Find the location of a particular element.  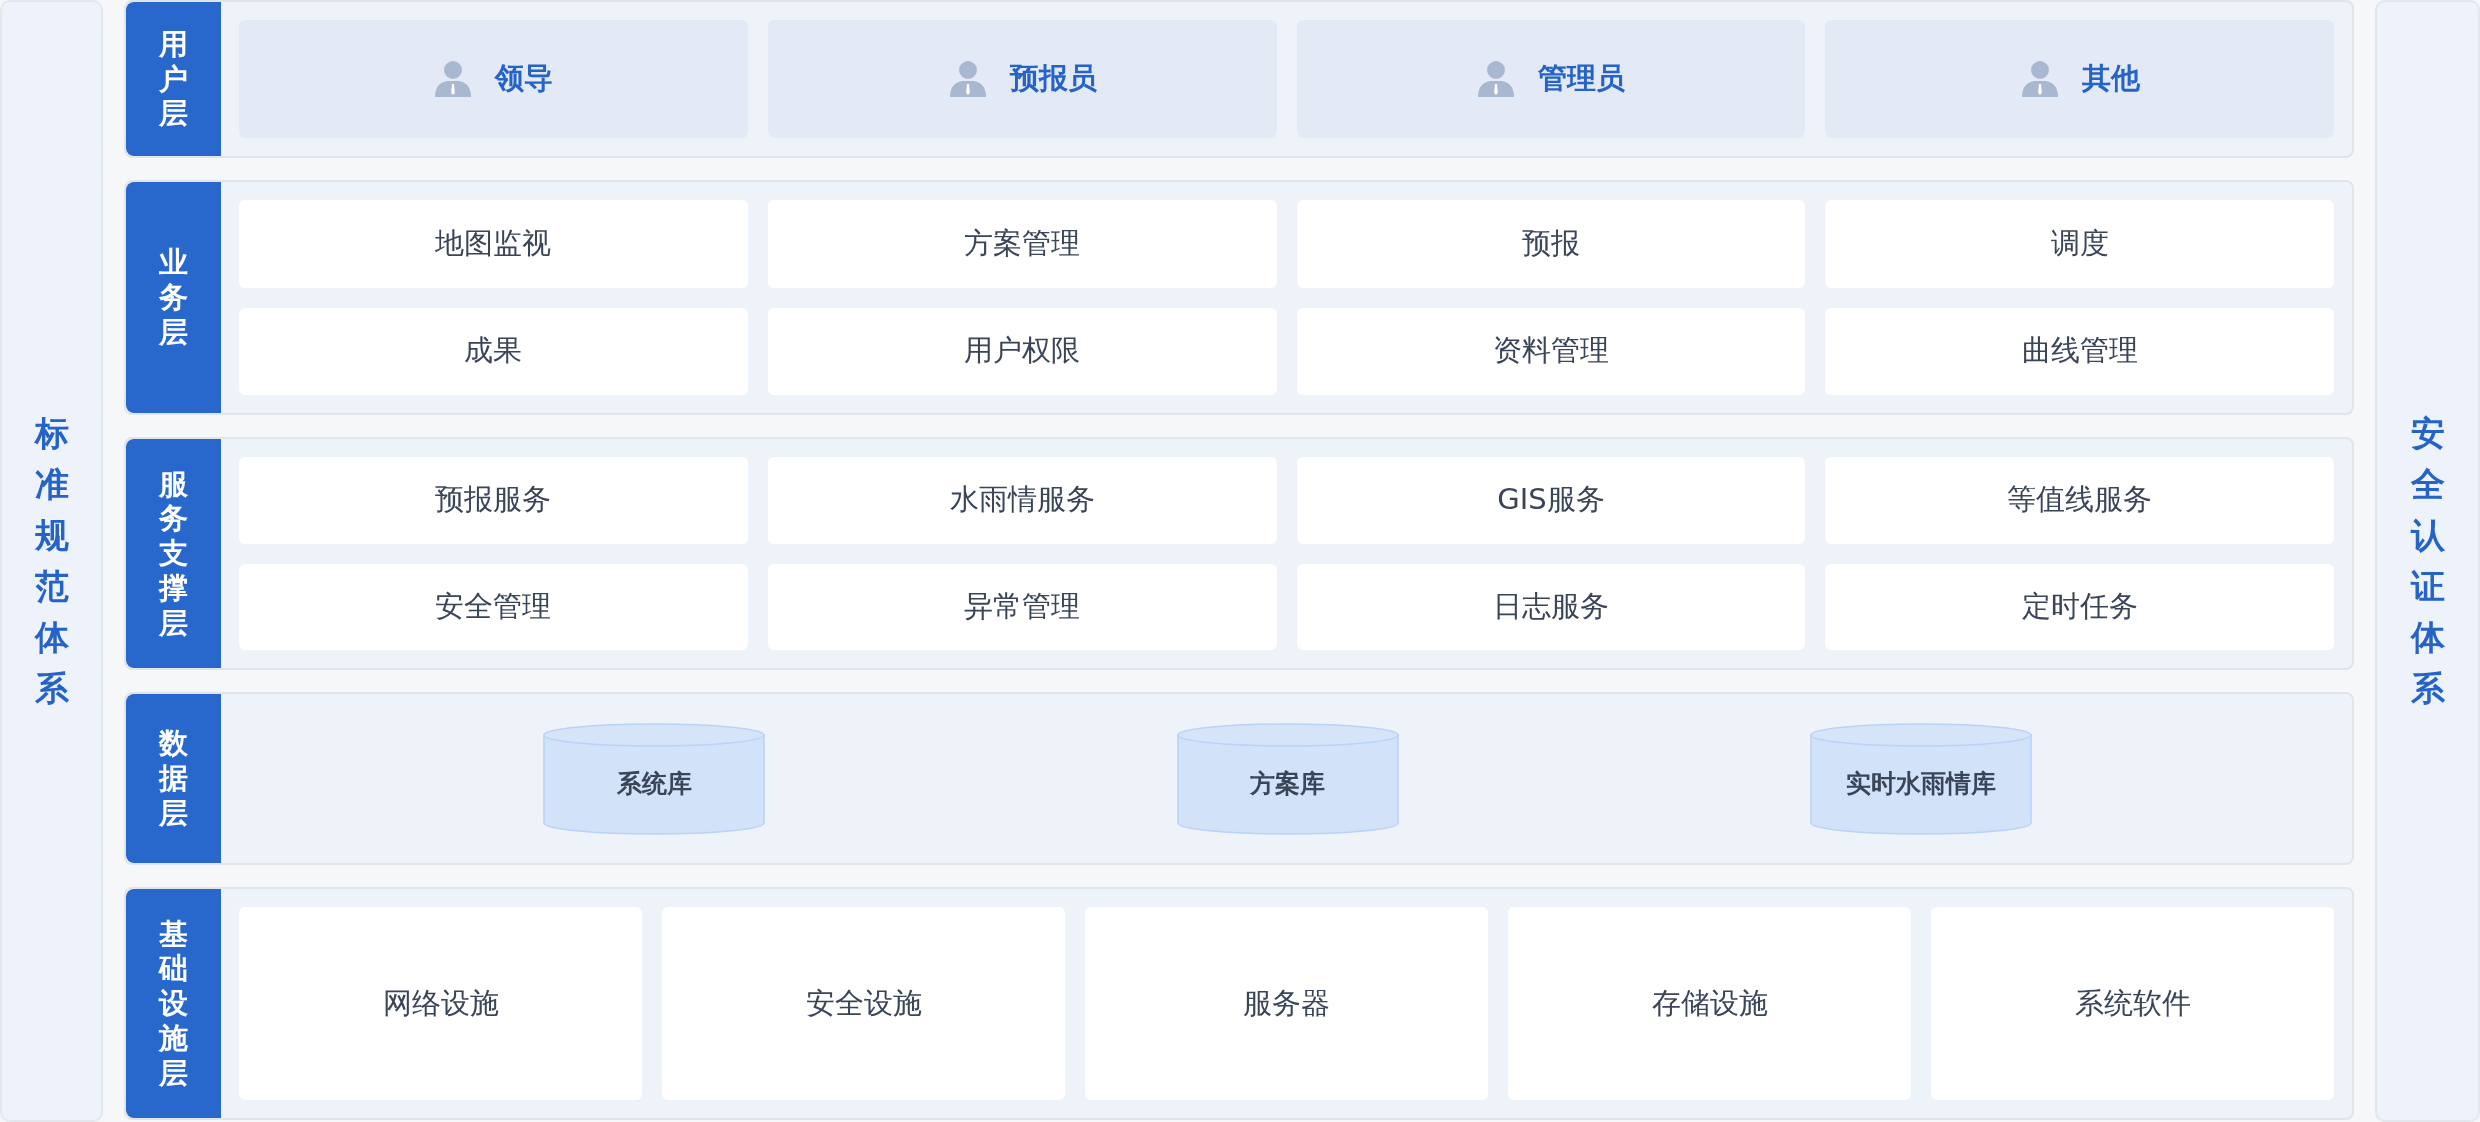

database-name: 系统库 is located at coordinates (654, 784).